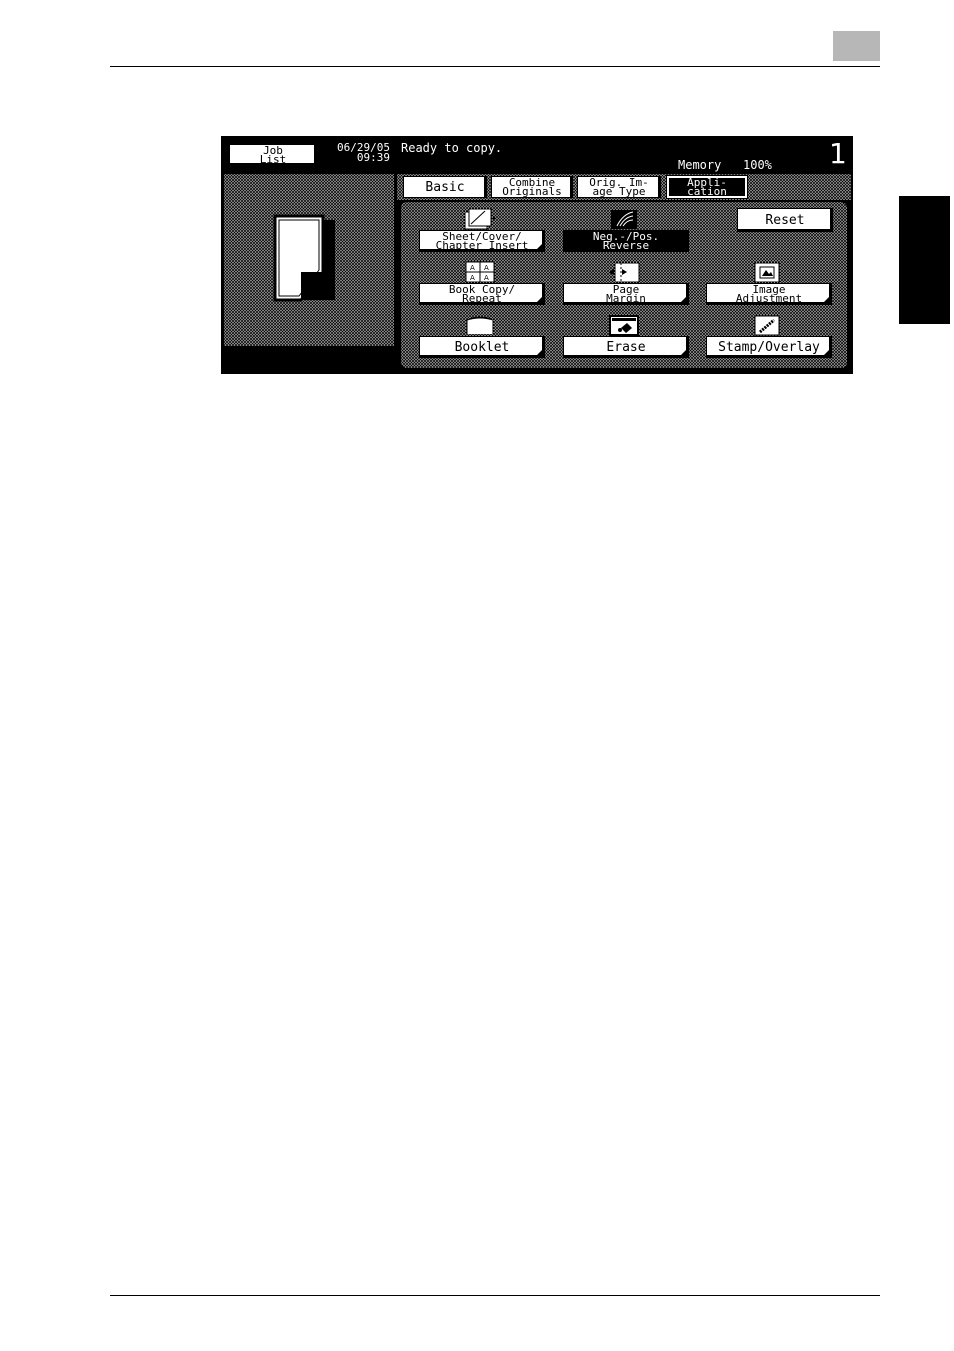  Describe the element at coordinates (856, 46) in the screenshot. I see `page-number-badge` at that location.